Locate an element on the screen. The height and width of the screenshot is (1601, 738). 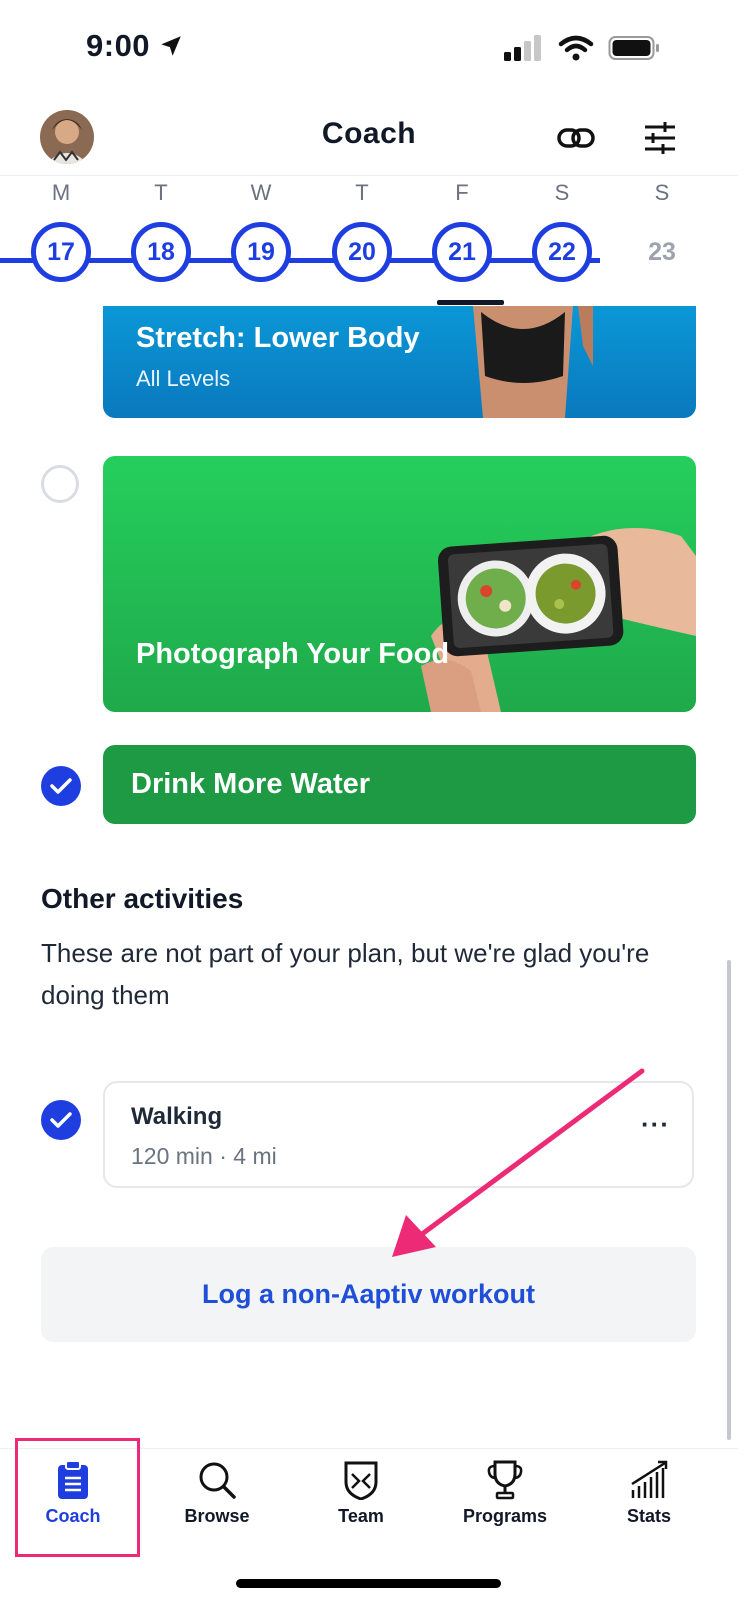
tab-label: Stats is located at coordinates (648, 1516).